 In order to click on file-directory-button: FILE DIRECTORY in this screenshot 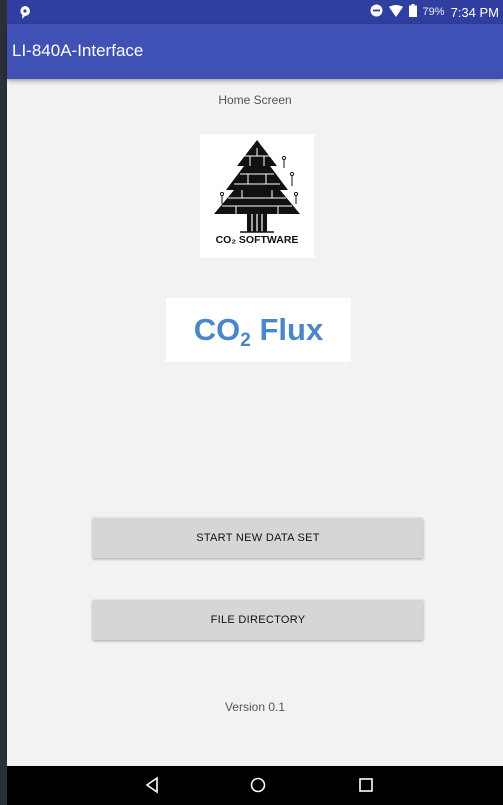, I will do `click(258, 620)`.